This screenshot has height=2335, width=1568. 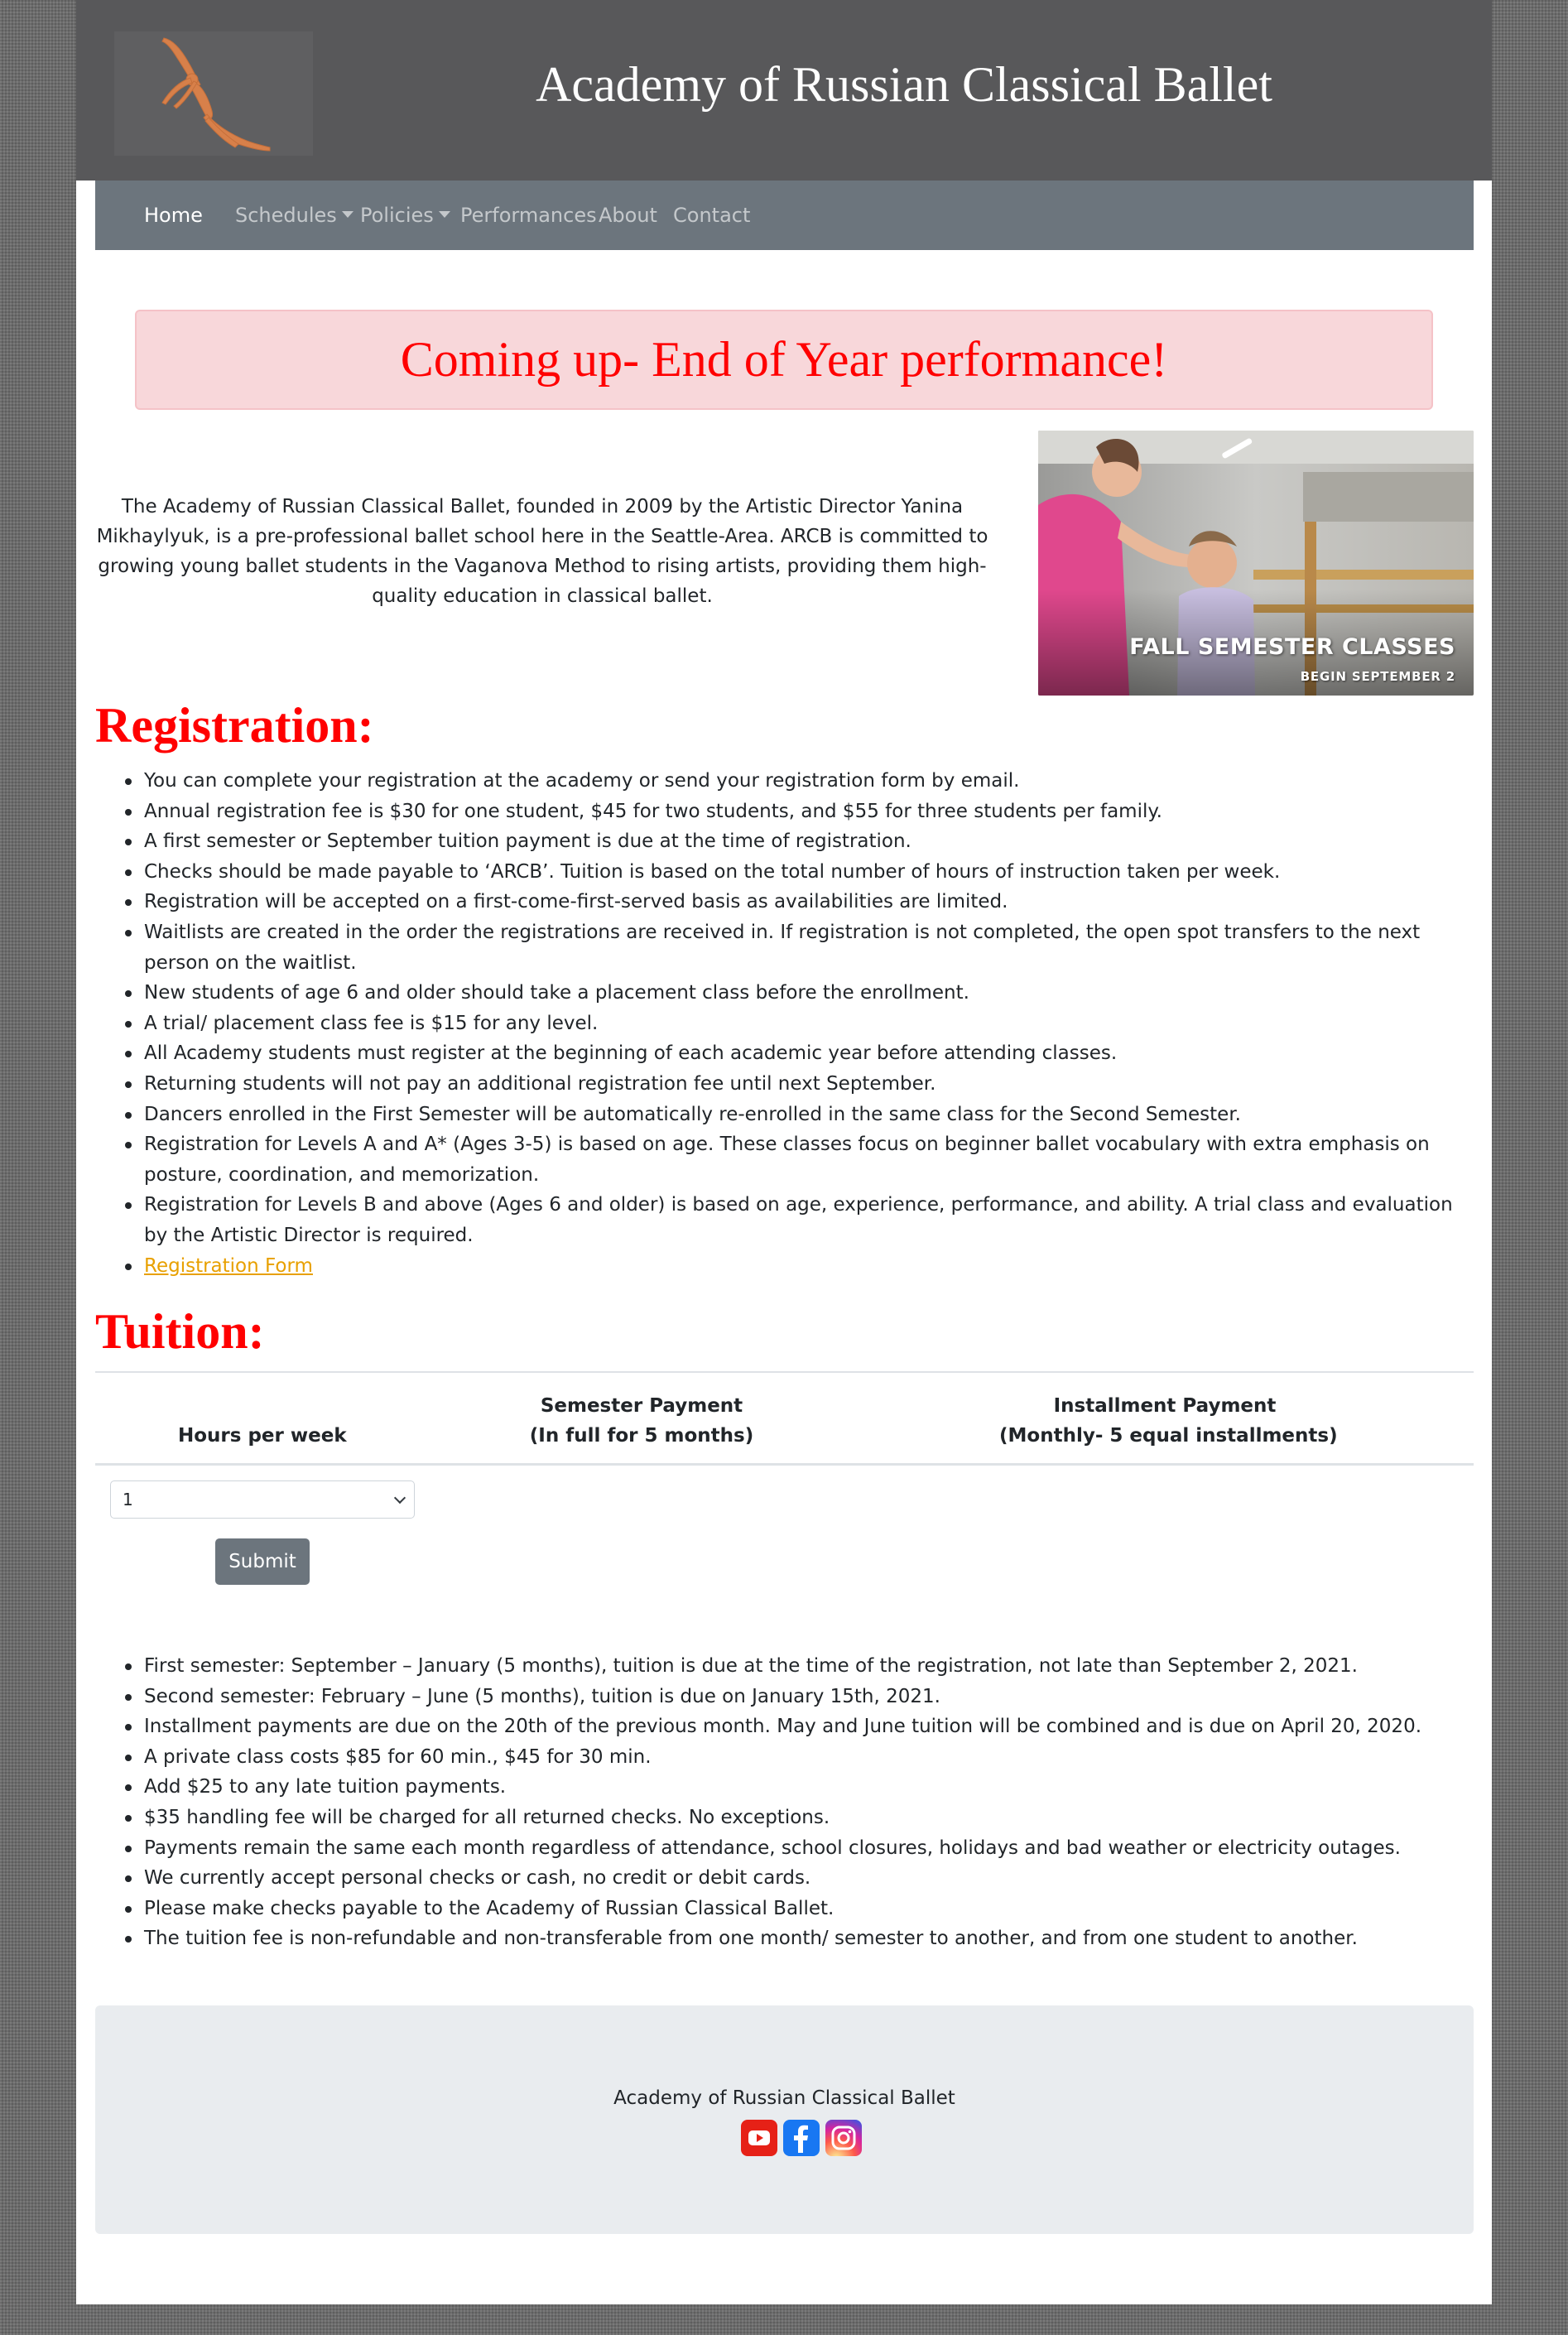 What do you see at coordinates (784, 2098) in the screenshot?
I see `footer-academy-name: Academy of Russian Classical Ballet` at bounding box center [784, 2098].